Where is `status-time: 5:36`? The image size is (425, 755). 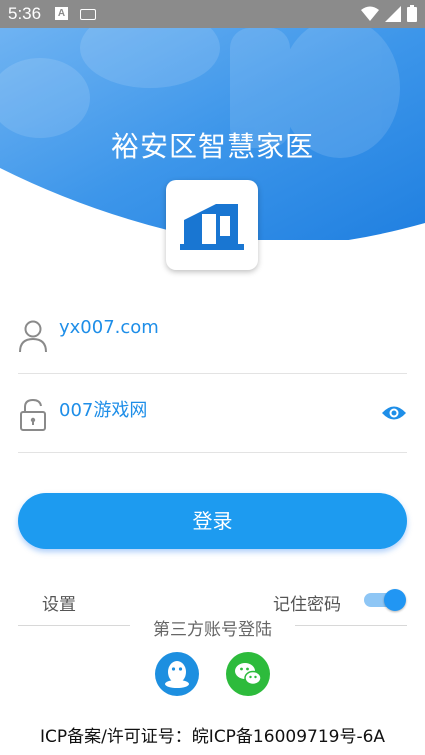 status-time: 5:36 is located at coordinates (25, 13).